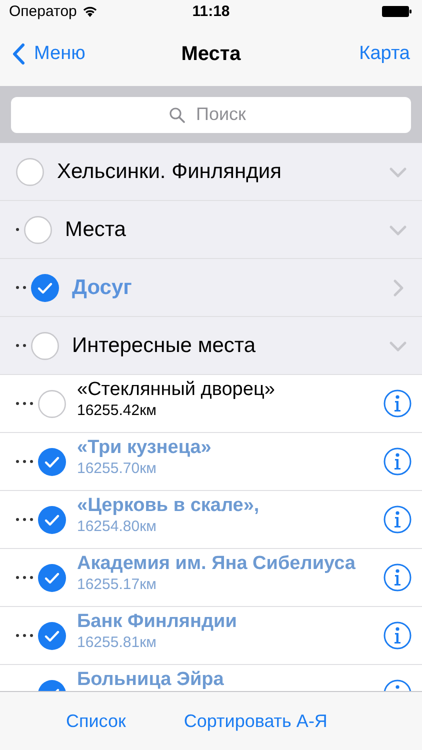 This screenshot has width=422, height=750. What do you see at coordinates (176, 389) in the screenshot?
I see `place-name: «Стеклянный дворец»` at bounding box center [176, 389].